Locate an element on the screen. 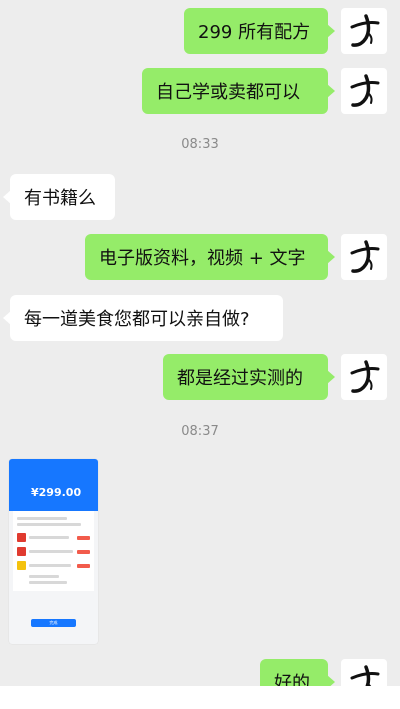 The width and height of the screenshot is (400, 709). payment-details is located at coordinates (53, 551).